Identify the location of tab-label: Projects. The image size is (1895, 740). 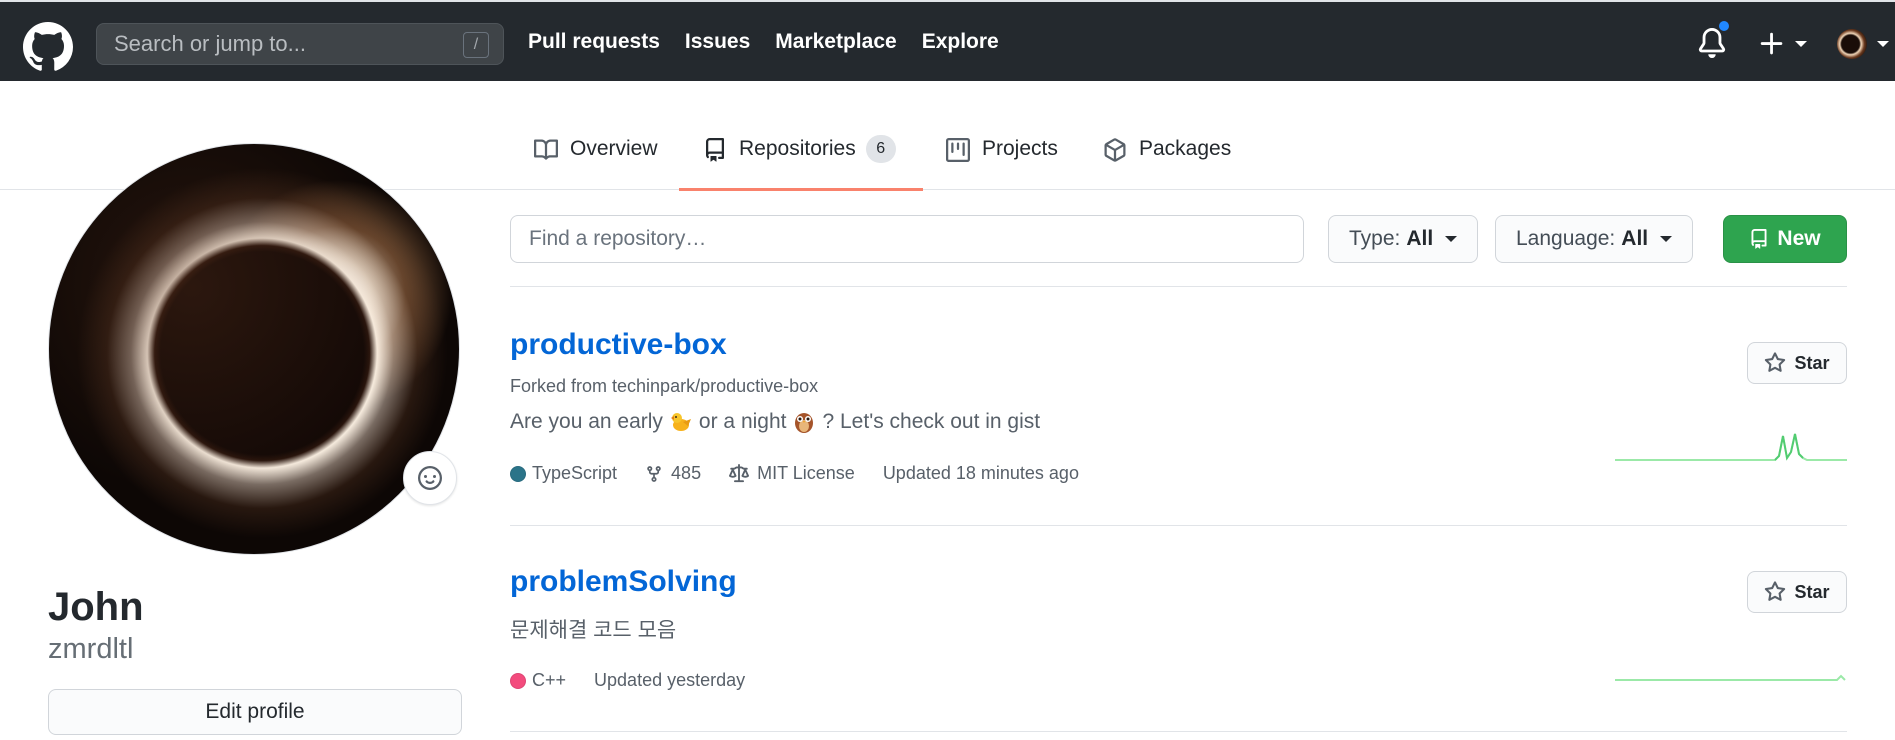
(1020, 148).